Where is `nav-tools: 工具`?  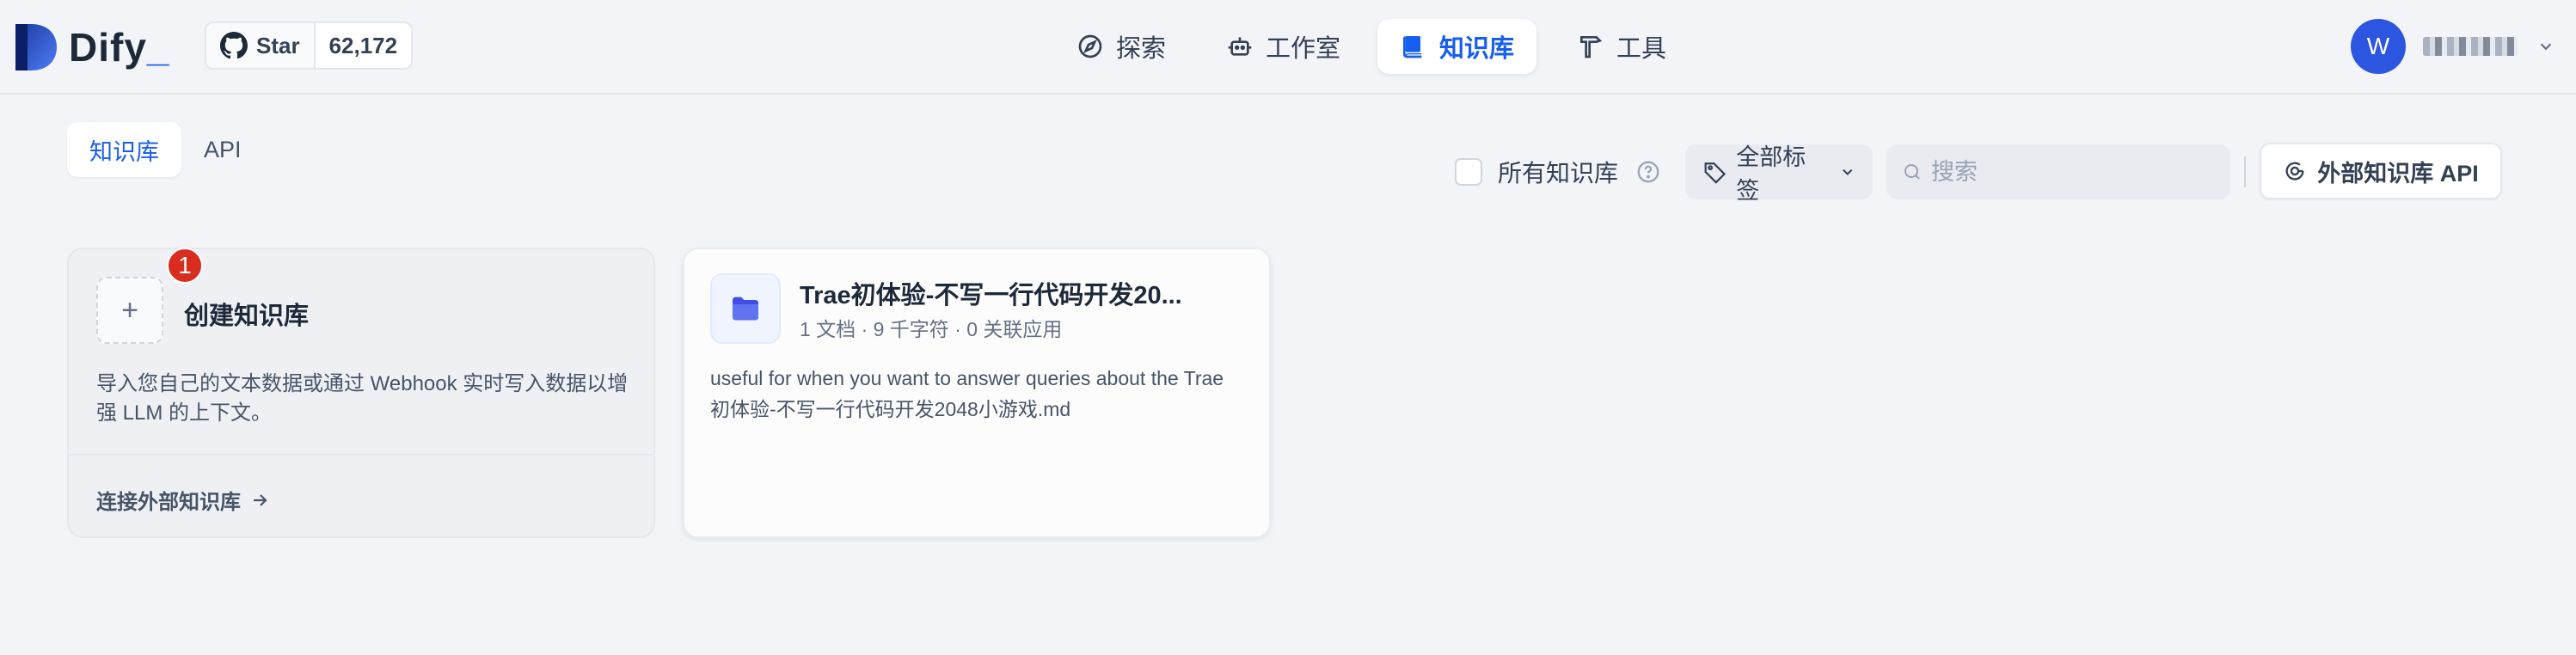 nav-tools: 工具 is located at coordinates (1622, 46).